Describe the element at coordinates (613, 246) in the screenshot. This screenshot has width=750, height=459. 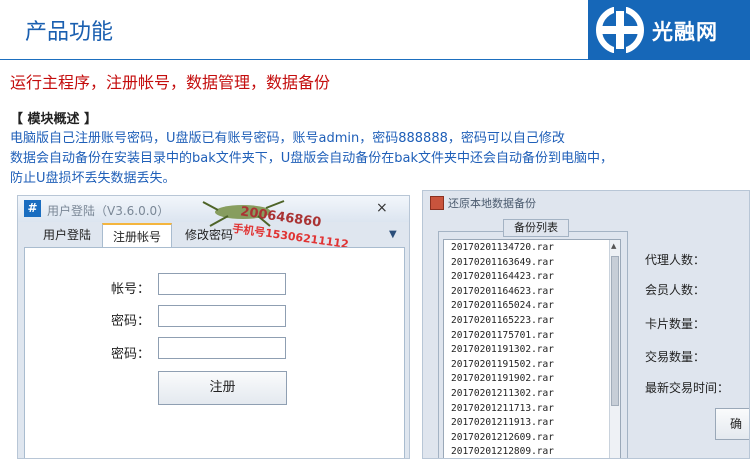
I see `scroll-up-icon: ▲` at that location.